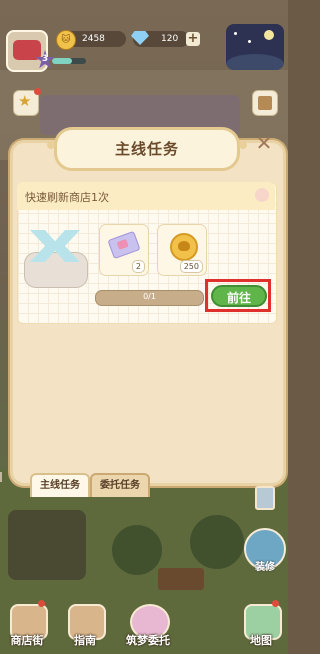  What do you see at coordinates (269, 35) in the screenshot?
I see `moon-icon` at bounding box center [269, 35].